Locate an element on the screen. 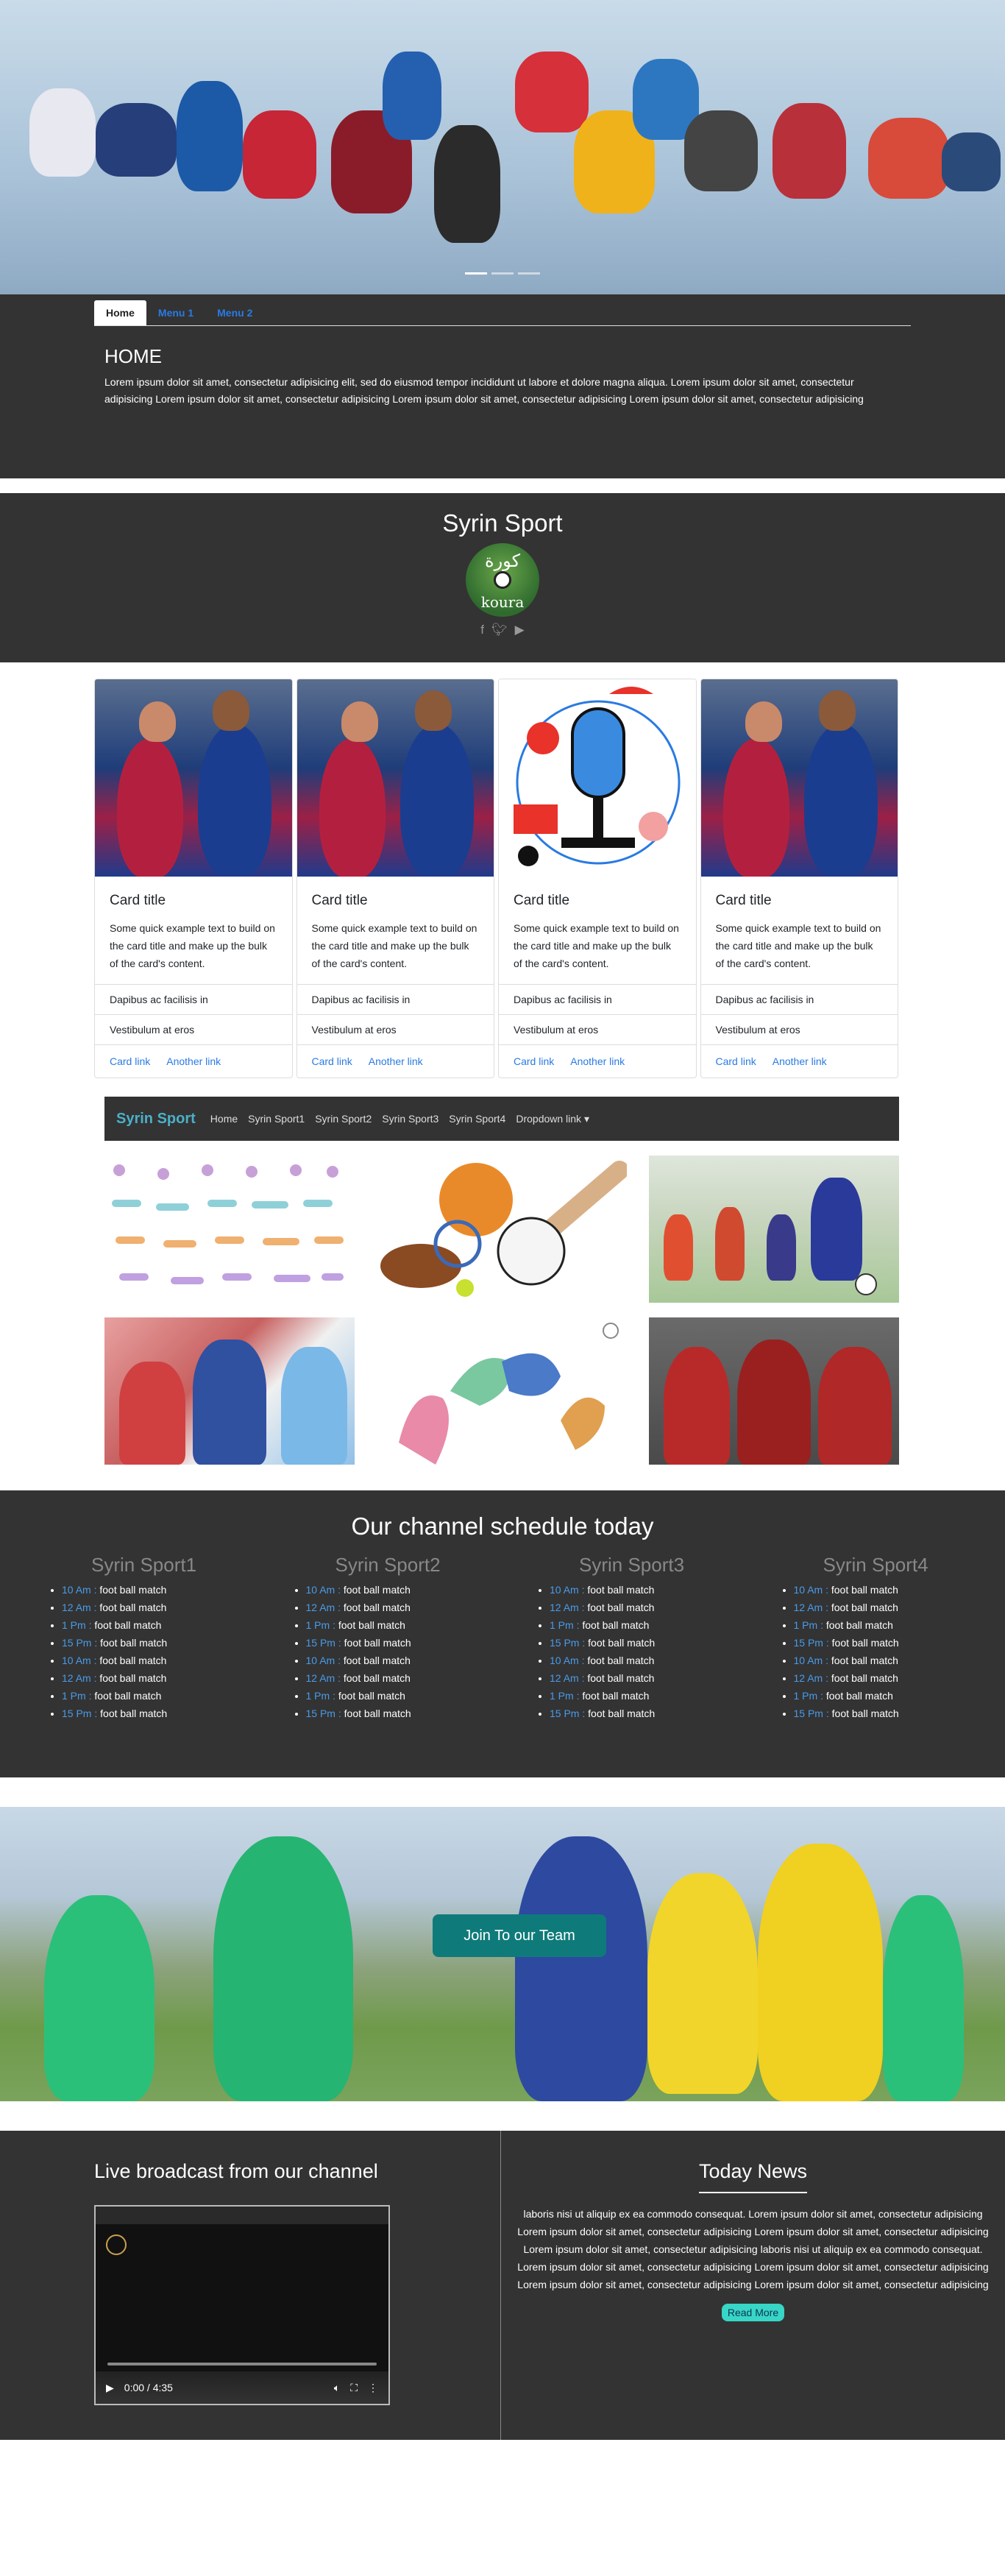 The height and width of the screenshot is (2576, 1005). tab-menu-1: Menu 1 is located at coordinates (175, 312).